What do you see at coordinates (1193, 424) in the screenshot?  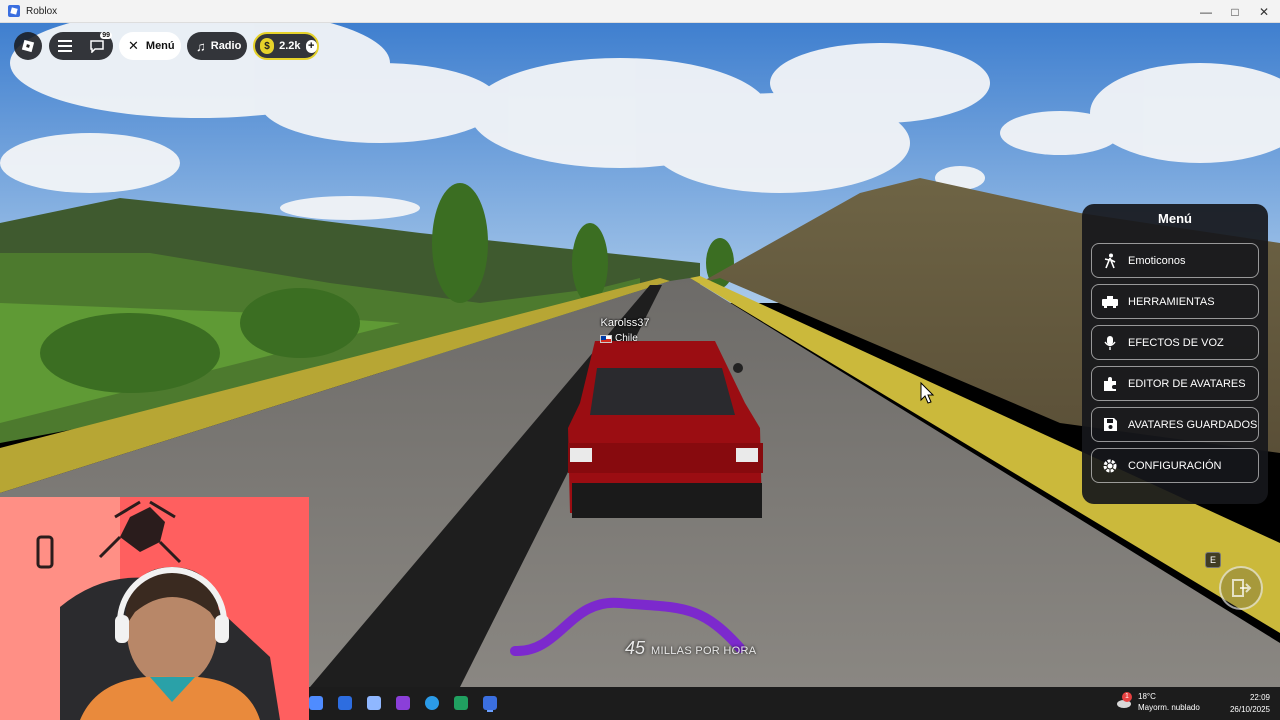 I see `menu-item-label: AVATARES GUARDADOS` at bounding box center [1193, 424].